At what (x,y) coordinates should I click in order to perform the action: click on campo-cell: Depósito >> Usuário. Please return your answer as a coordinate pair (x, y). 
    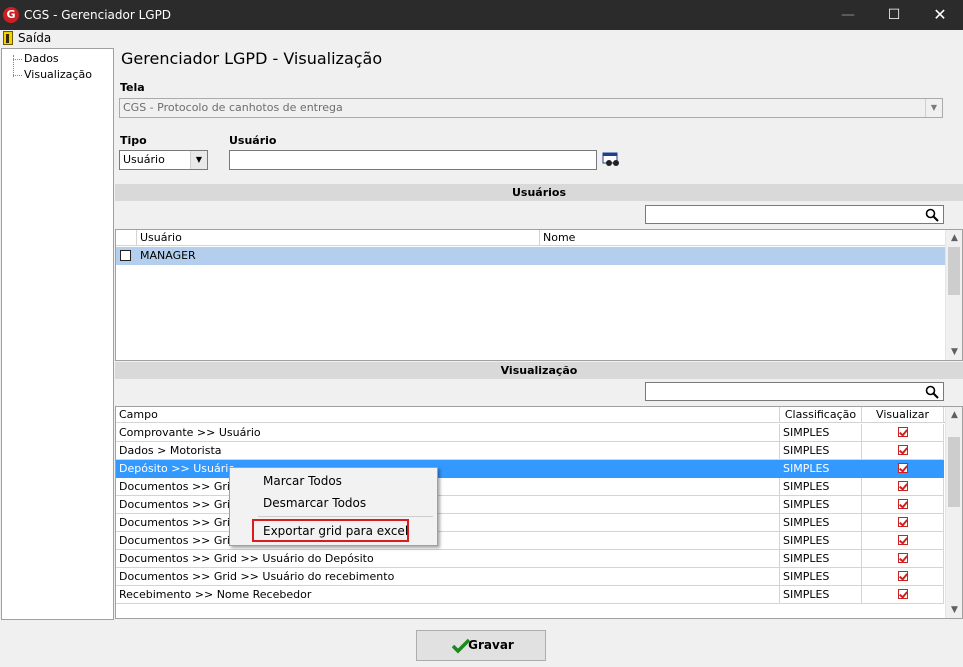
    Looking at the image, I should click on (448, 469).